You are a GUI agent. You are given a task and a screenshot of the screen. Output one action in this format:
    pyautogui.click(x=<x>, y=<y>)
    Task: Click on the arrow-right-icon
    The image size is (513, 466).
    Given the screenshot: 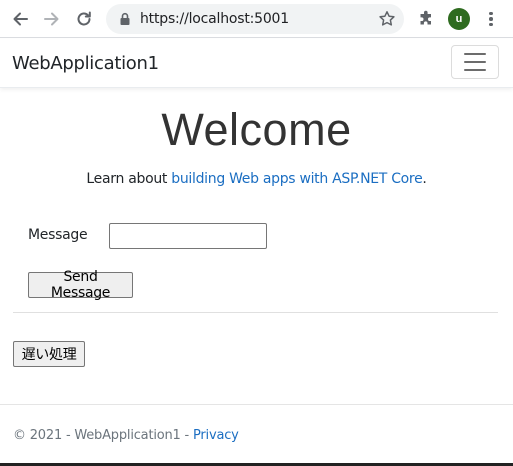 What is the action you would take?
    pyautogui.click(x=51, y=19)
    